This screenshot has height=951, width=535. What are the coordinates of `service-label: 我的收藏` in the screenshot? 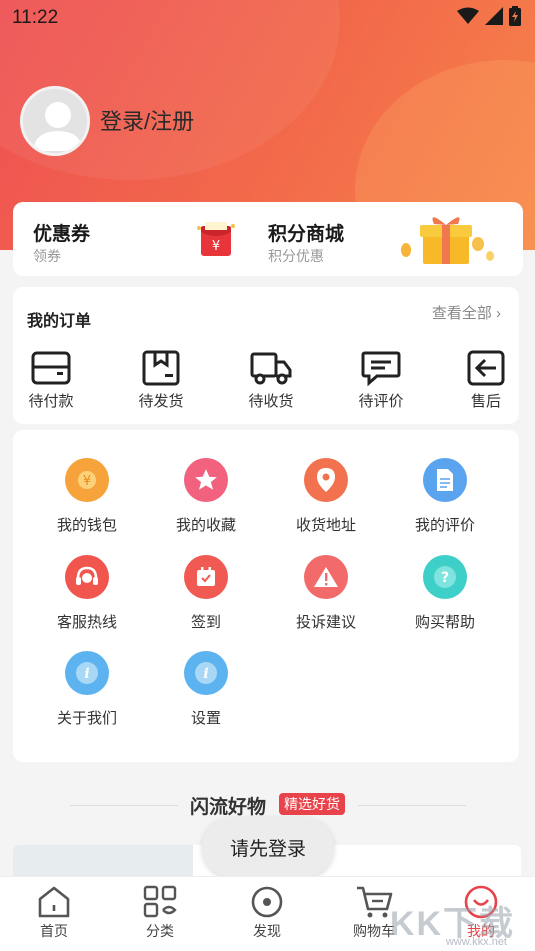 It's located at (205, 525).